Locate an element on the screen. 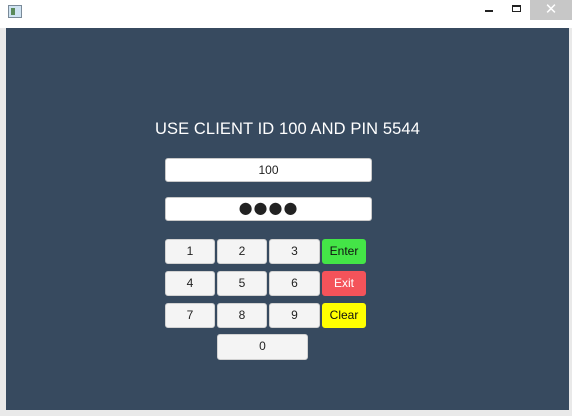 This screenshot has width=572, height=416. key-9-button: 9 is located at coordinates (294, 315).